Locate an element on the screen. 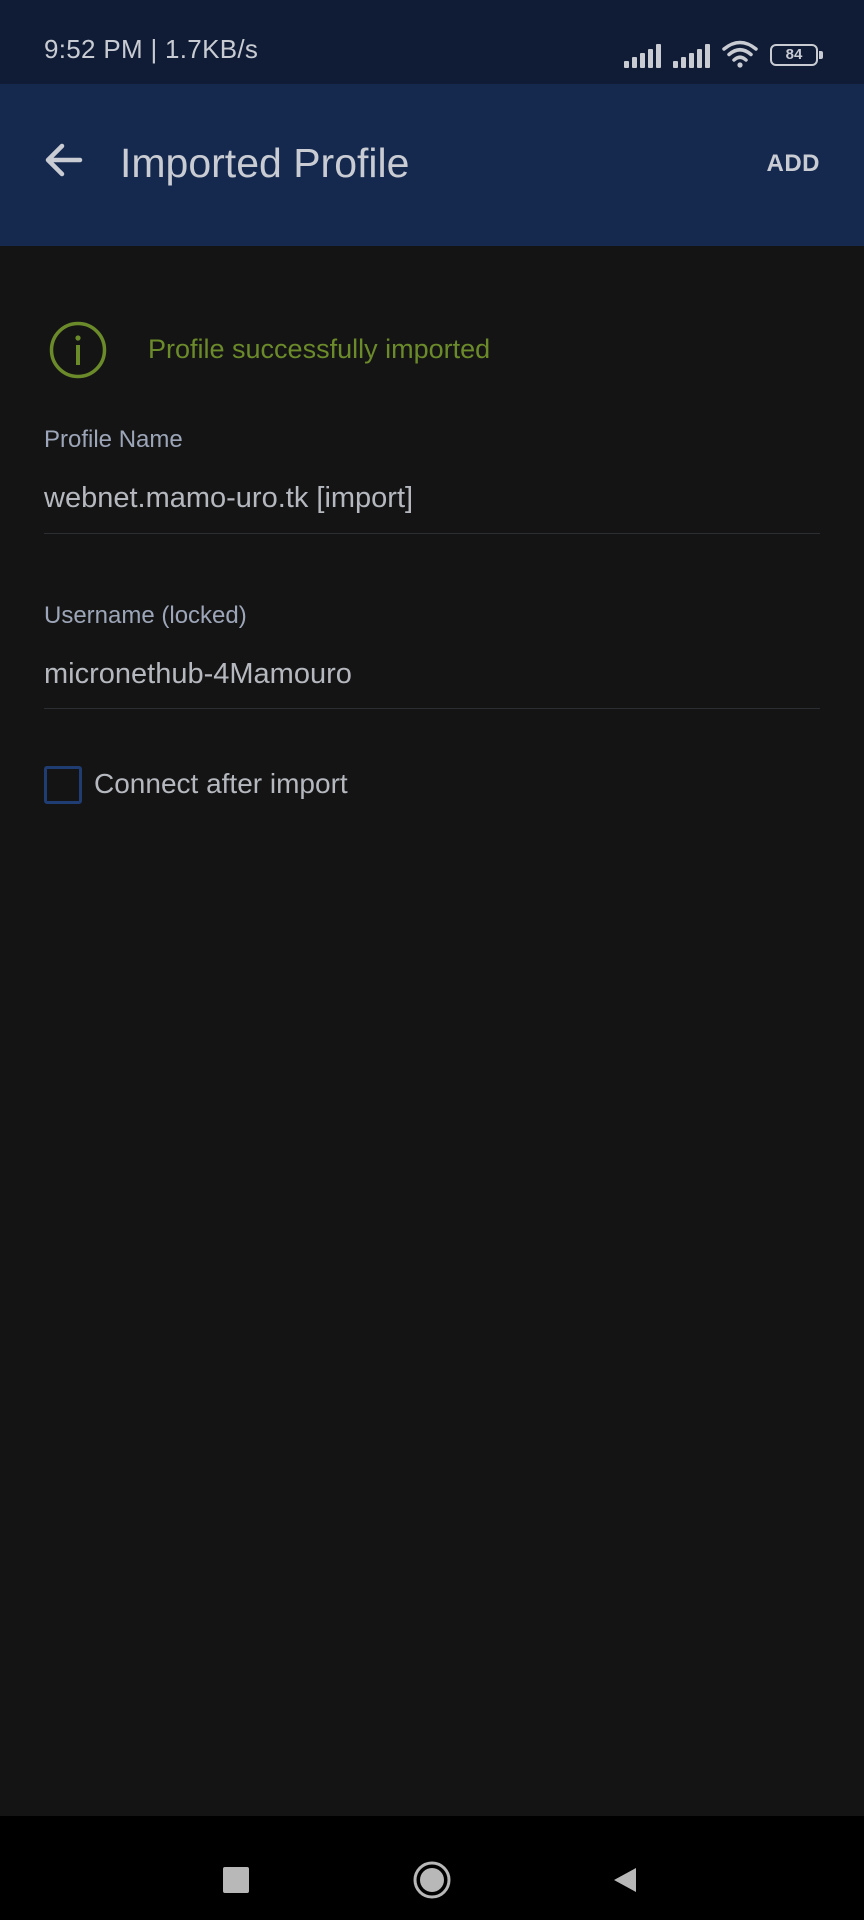 The image size is (864, 1920). profile-name-label: Profile Name is located at coordinates (113, 439).